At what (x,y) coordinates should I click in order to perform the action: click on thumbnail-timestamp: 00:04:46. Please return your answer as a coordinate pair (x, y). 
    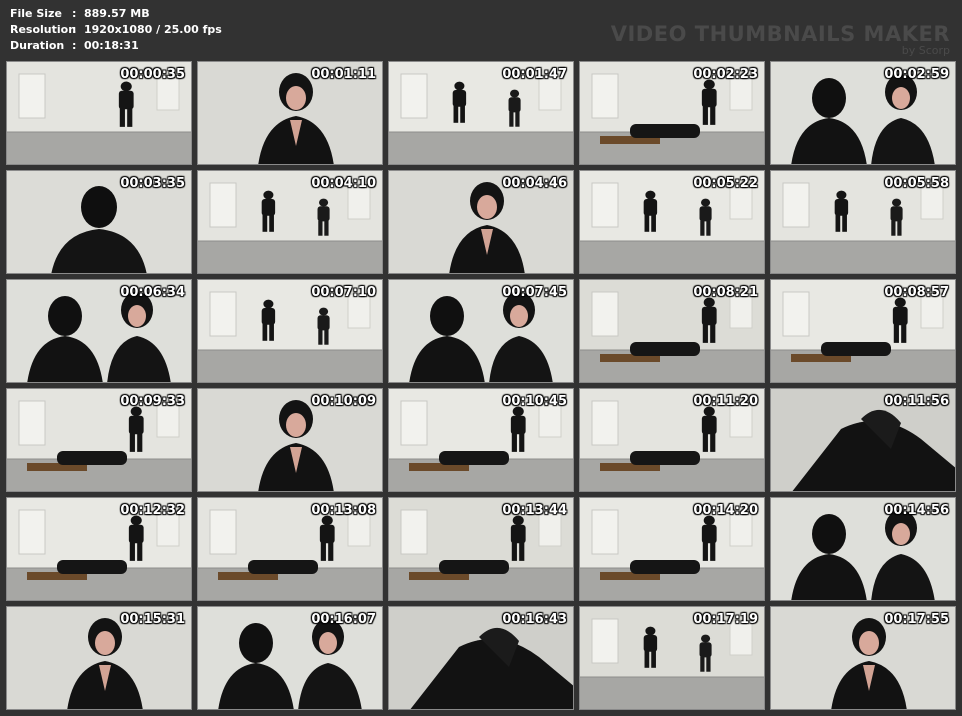
    Looking at the image, I should click on (534, 183).